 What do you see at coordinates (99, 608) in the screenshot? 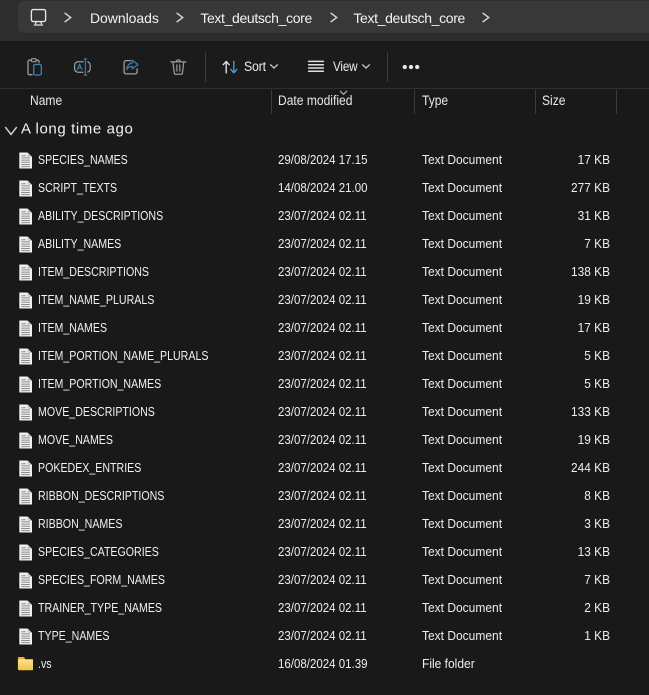
I see `file-name: TRAINER_TYPE_NAMES` at bounding box center [99, 608].